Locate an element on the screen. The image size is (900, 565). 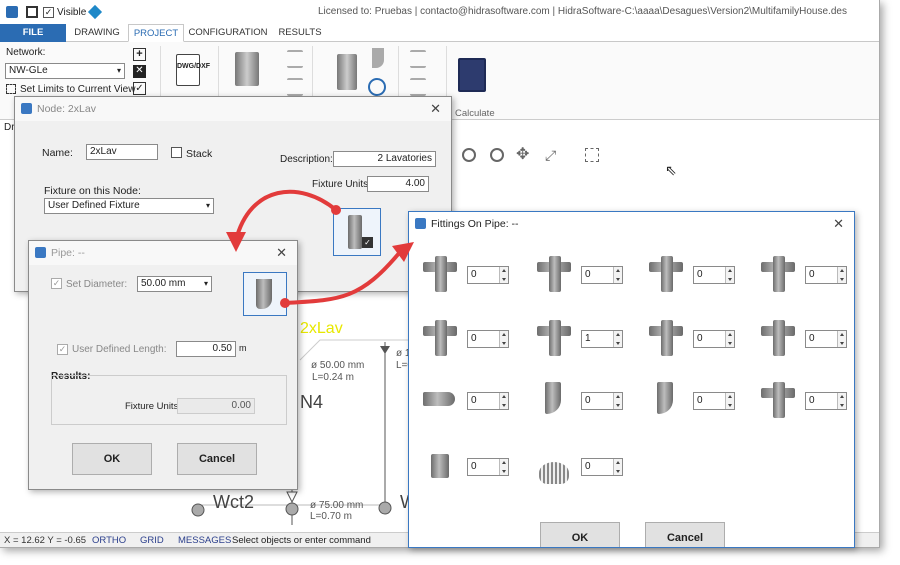
stack-checkbox is located at coordinates (176, 152).